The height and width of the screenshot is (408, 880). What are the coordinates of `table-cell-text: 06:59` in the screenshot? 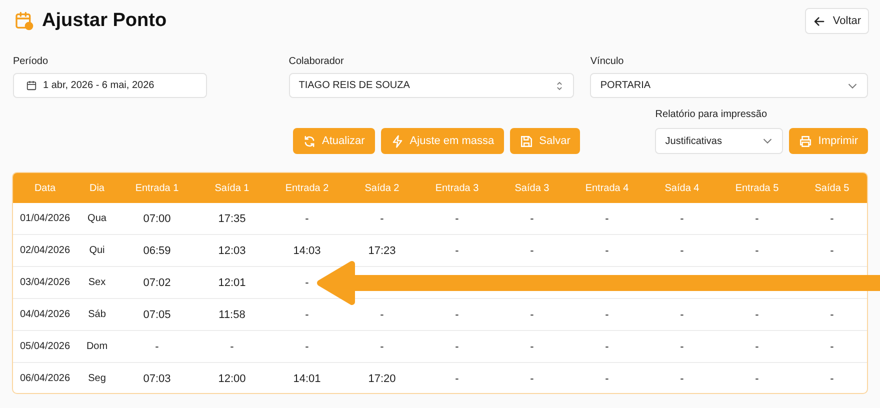 It's located at (157, 250).